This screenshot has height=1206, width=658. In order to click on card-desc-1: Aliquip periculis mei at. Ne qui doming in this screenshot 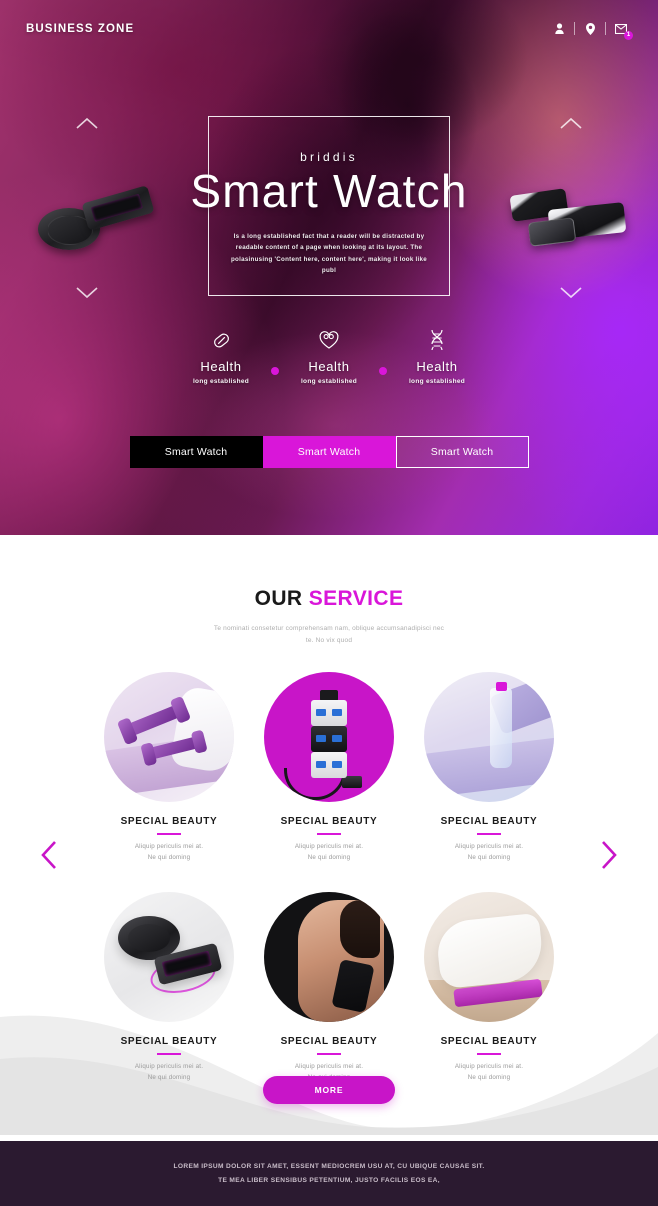, I will do `click(169, 852)`.